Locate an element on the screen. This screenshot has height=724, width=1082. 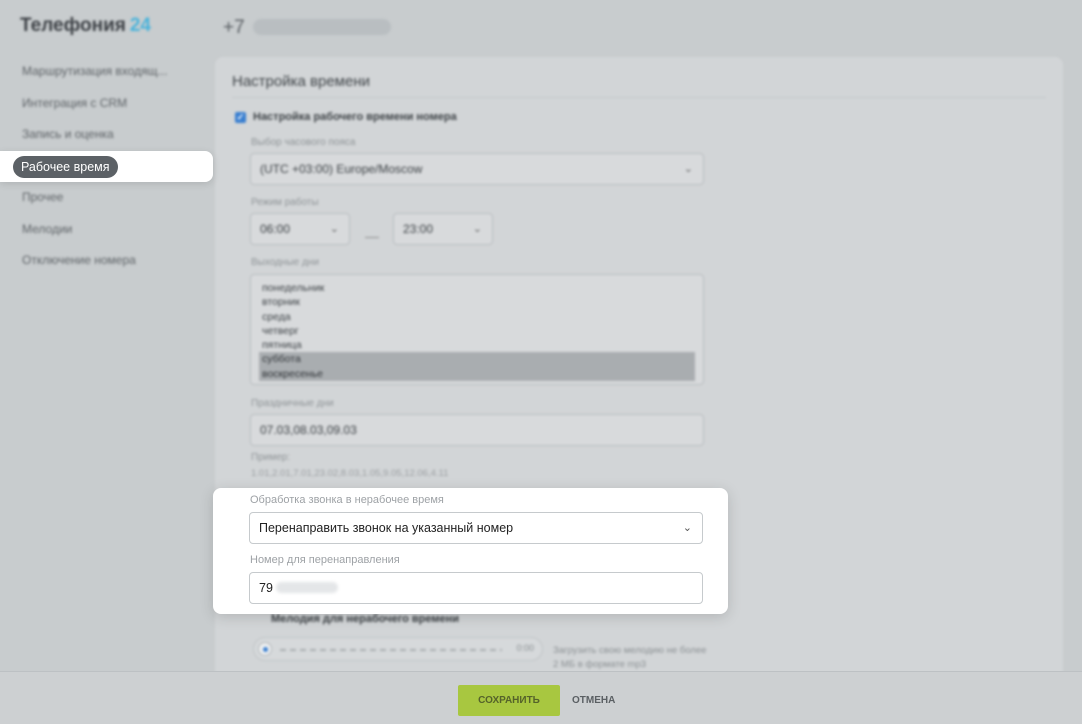
timezone-value: (UTC +03:00) Europe/Moscow is located at coordinates (341, 169).